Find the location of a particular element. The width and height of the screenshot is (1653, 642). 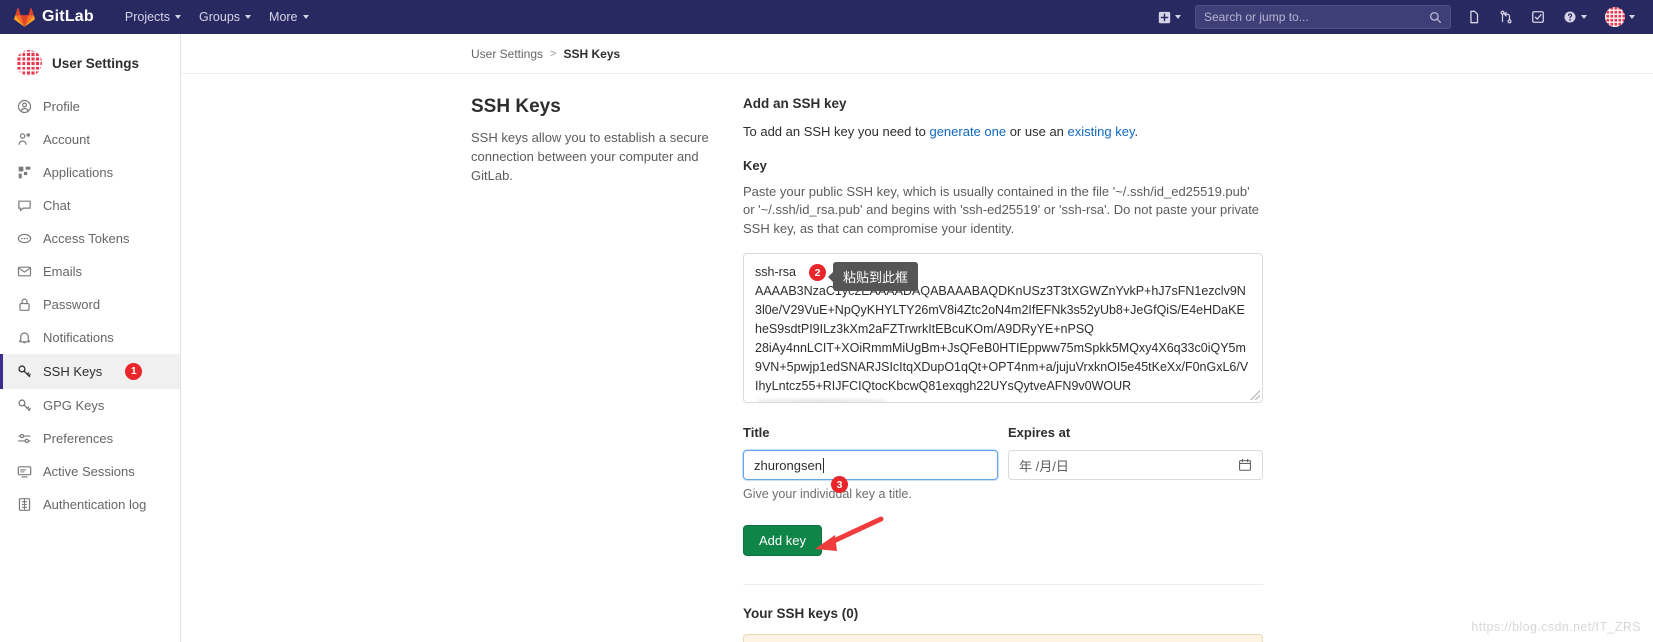

title-input-value-wrap: zhurongsen is located at coordinates (870, 465).